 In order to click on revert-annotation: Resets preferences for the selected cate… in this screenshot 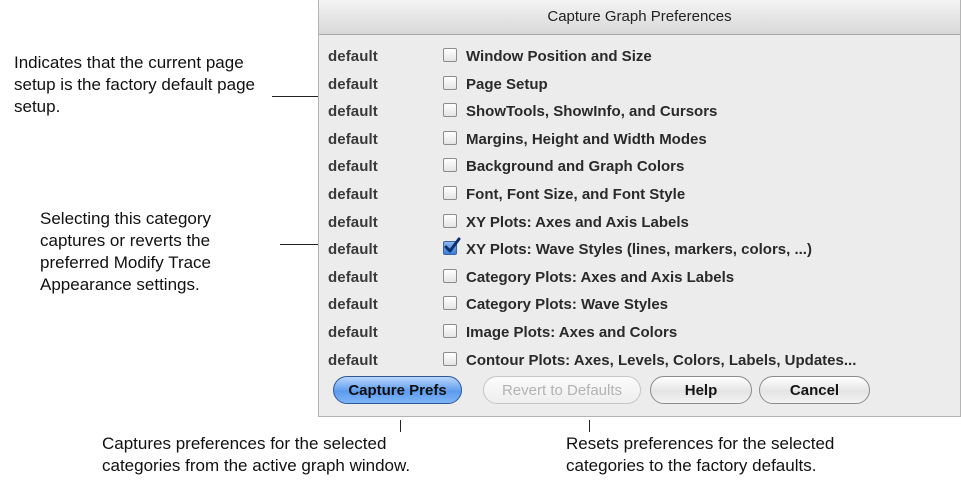, I will do `click(700, 454)`.